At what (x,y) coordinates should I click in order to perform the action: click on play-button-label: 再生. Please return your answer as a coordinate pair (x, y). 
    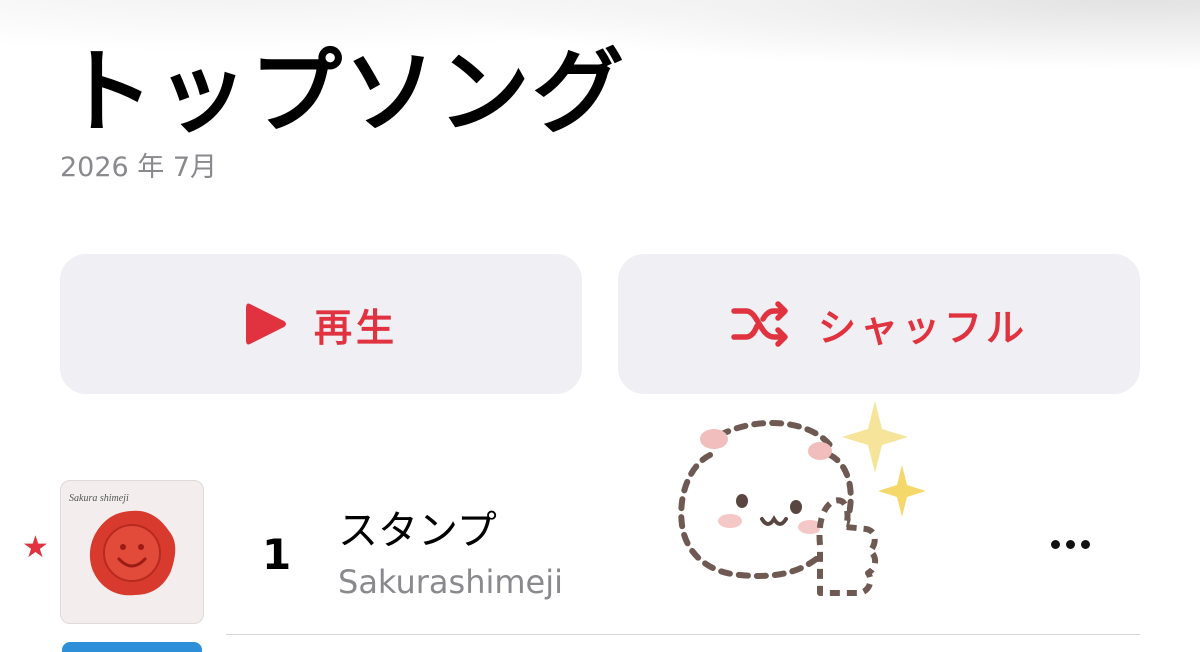
    Looking at the image, I should click on (355, 327).